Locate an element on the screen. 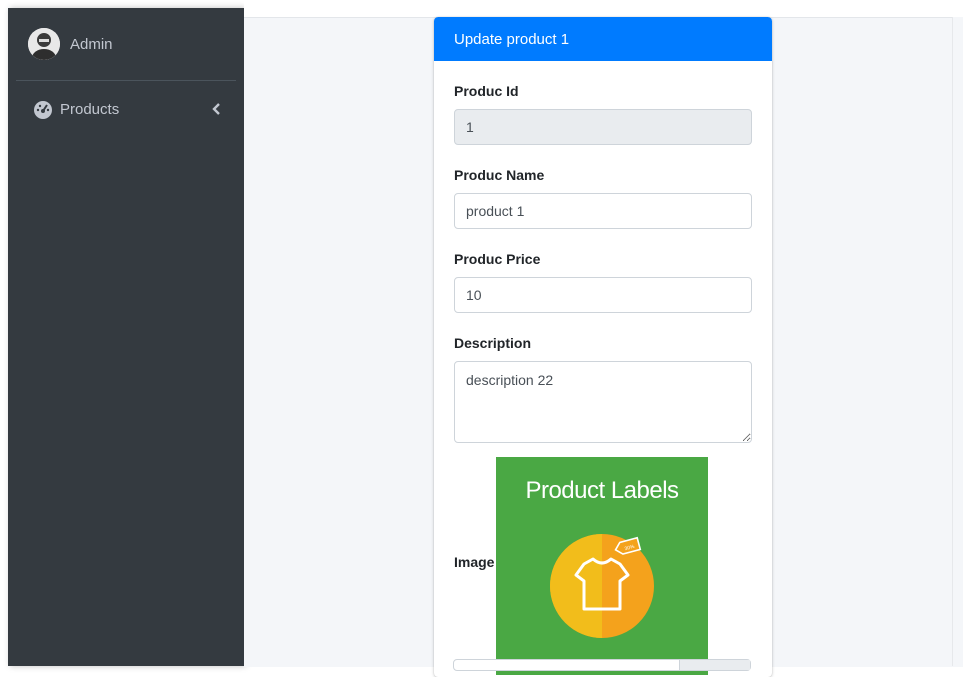 The image size is (963, 677). product-name-label: Produc Name is located at coordinates (499, 175).